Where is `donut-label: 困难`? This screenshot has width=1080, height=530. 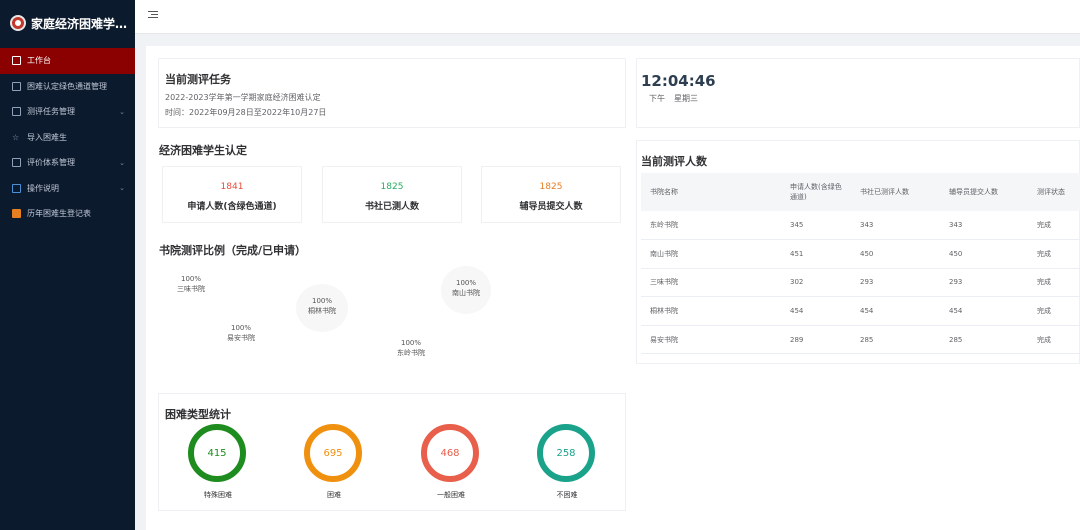 donut-label: 困难 is located at coordinates (334, 495).